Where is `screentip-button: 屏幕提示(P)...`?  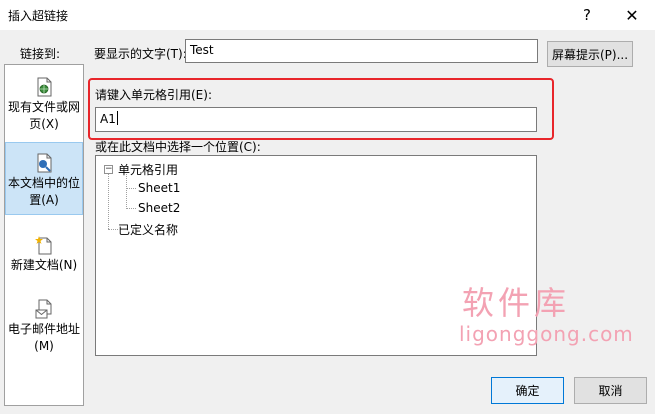 screentip-button: 屏幕提示(P)... is located at coordinates (590, 54).